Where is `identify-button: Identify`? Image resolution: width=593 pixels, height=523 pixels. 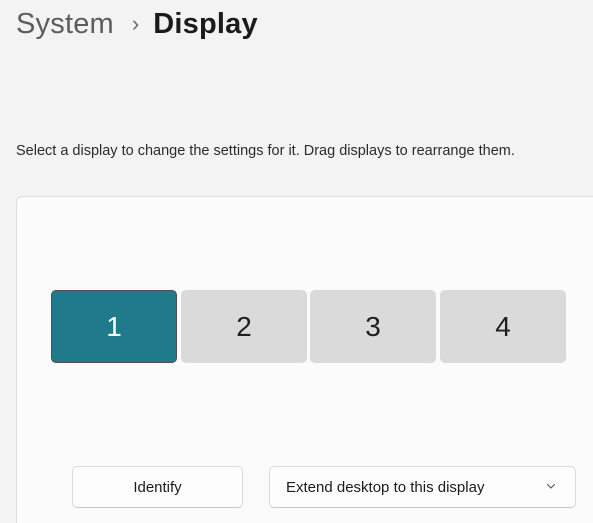
identify-button: Identify is located at coordinates (157, 487).